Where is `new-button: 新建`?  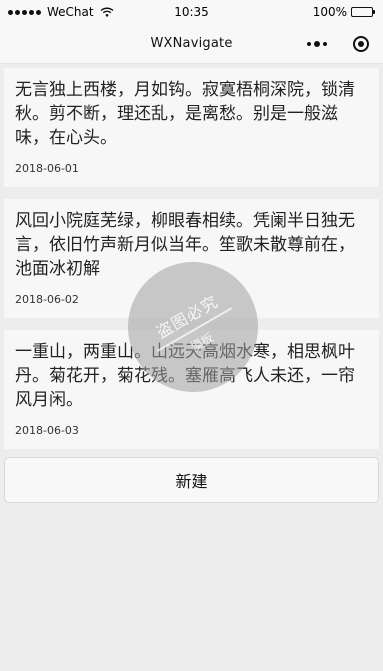 new-button: 新建 is located at coordinates (191, 480).